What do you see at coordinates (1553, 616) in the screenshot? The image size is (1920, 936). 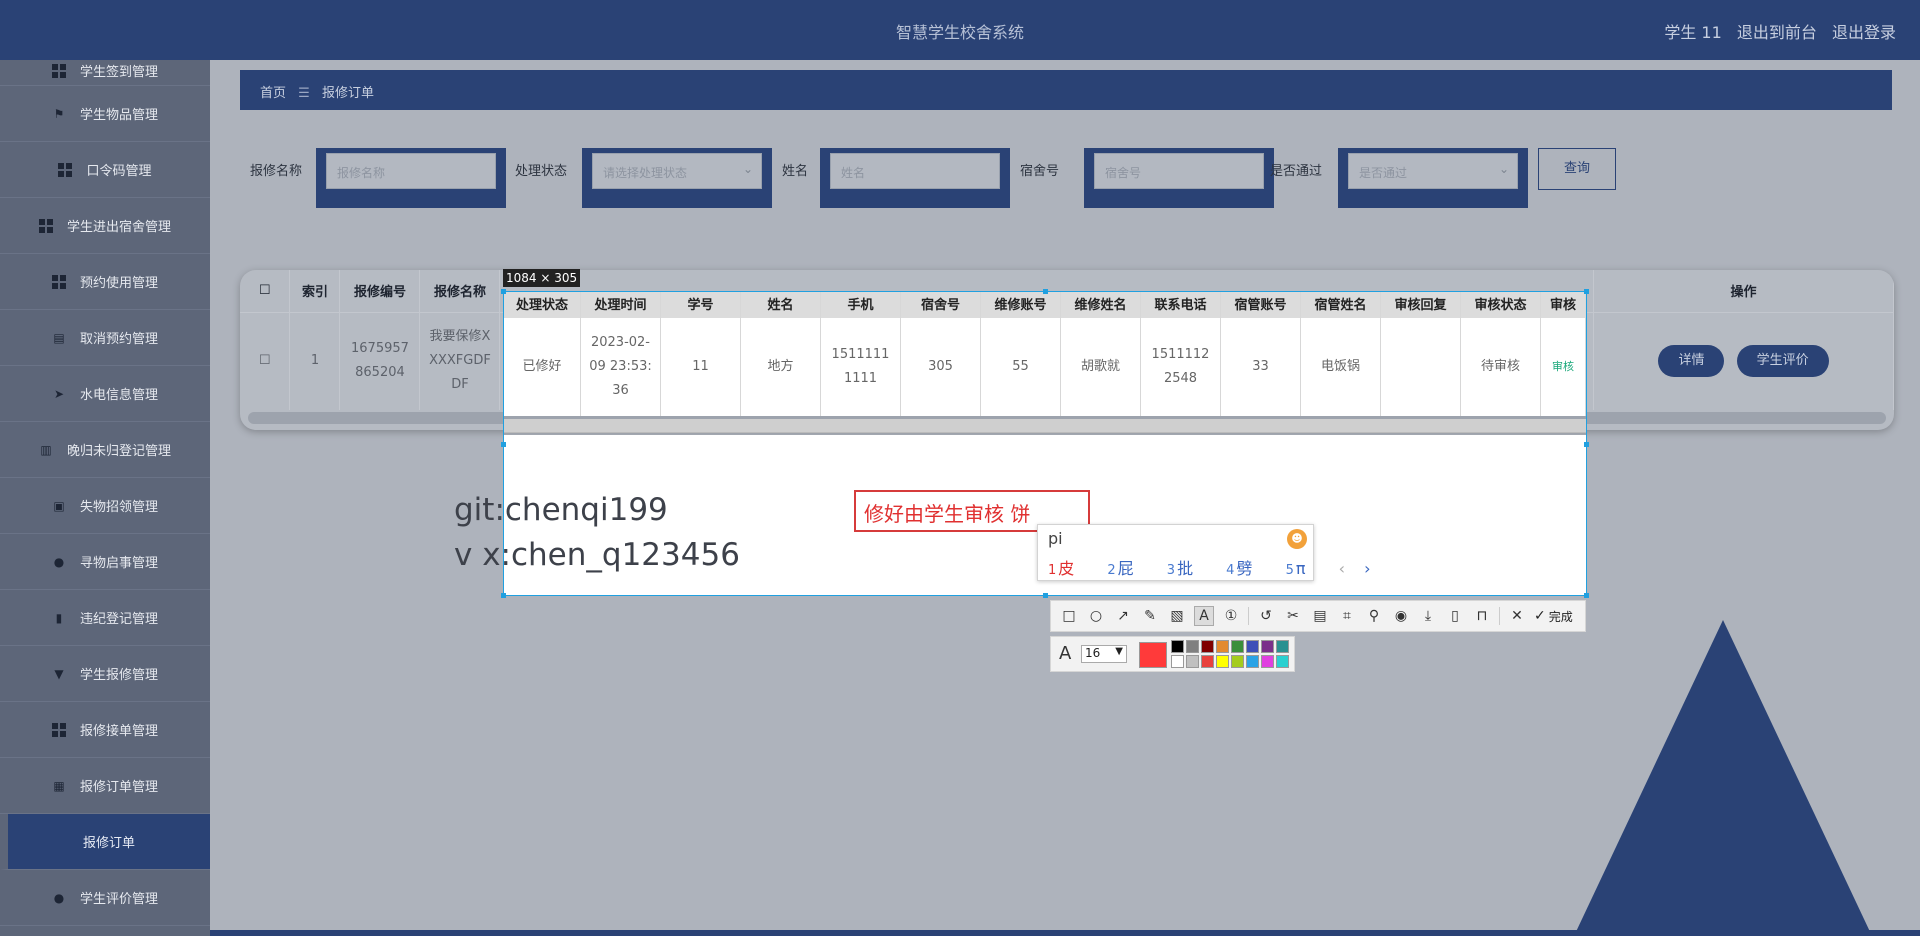 I see `done-button: ✓ 完成` at bounding box center [1553, 616].